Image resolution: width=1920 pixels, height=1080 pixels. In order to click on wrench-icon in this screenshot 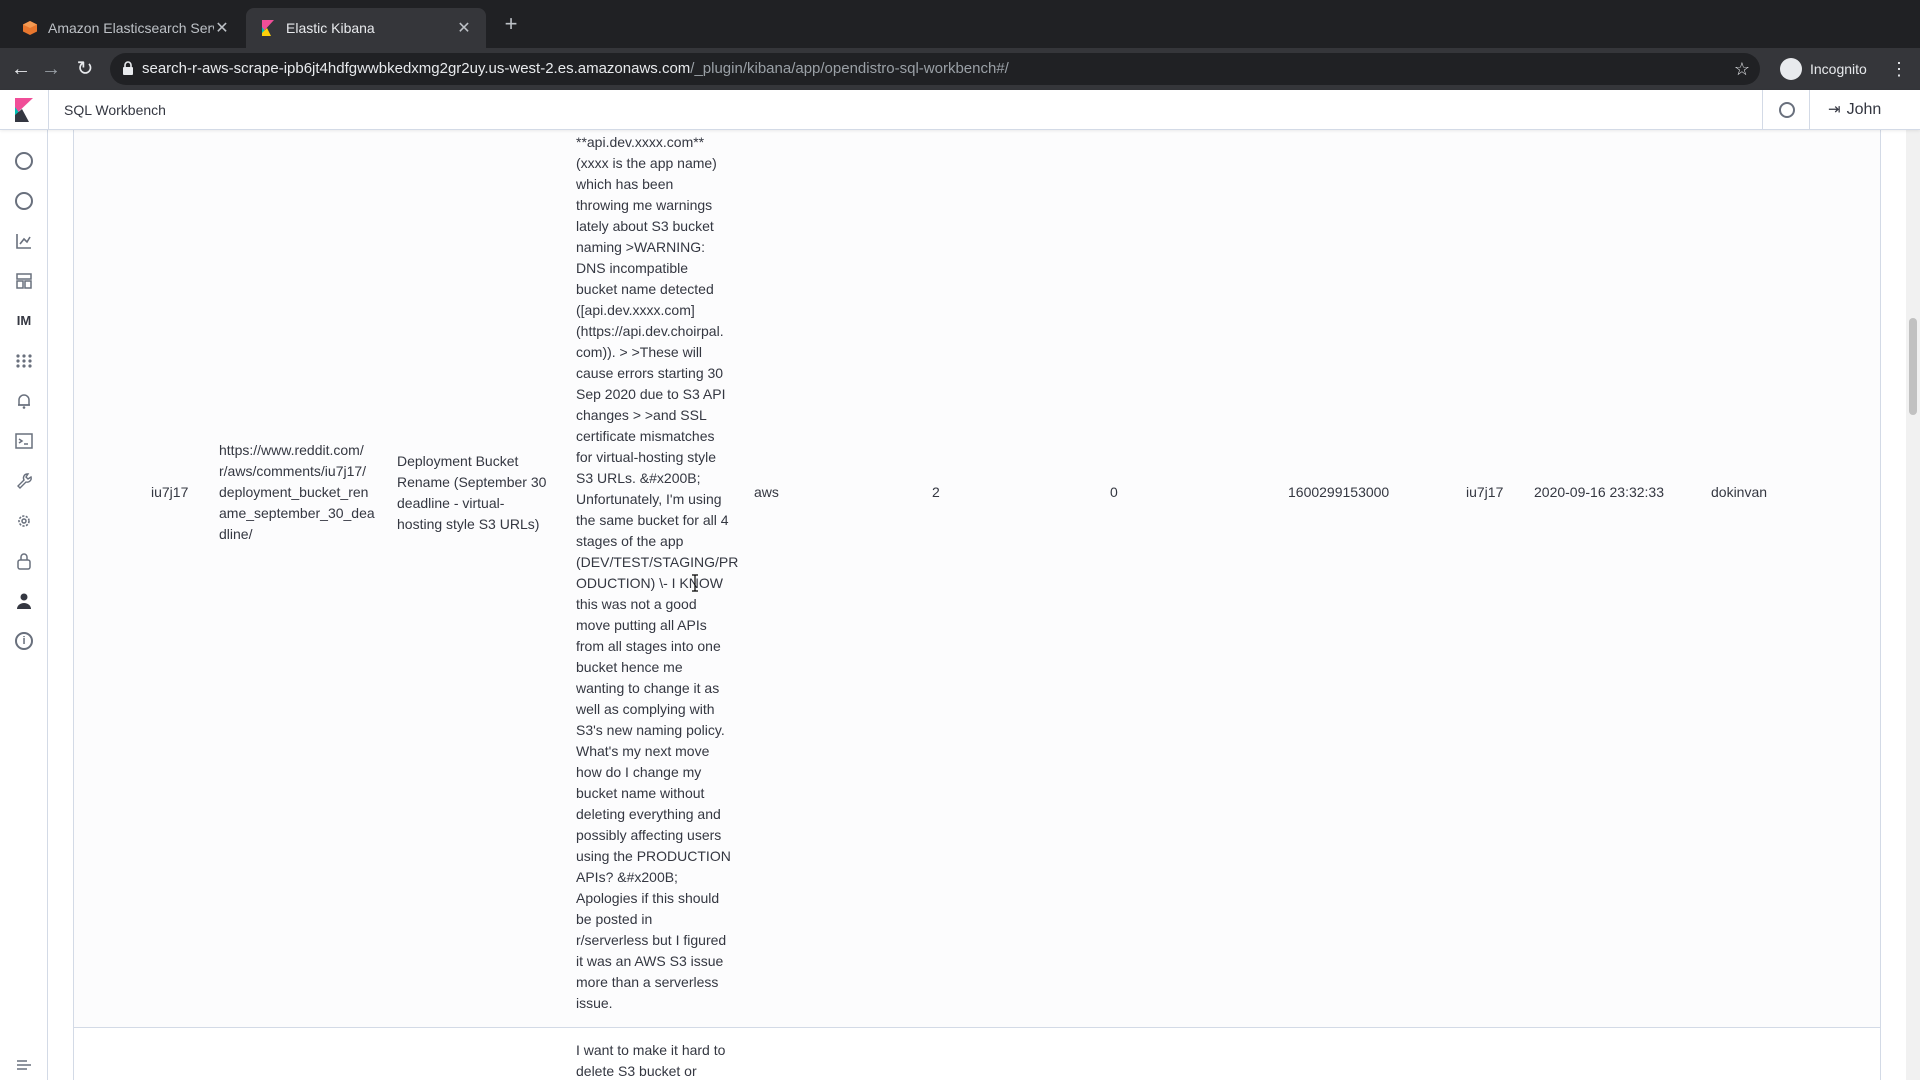, I will do `click(24, 481)`.